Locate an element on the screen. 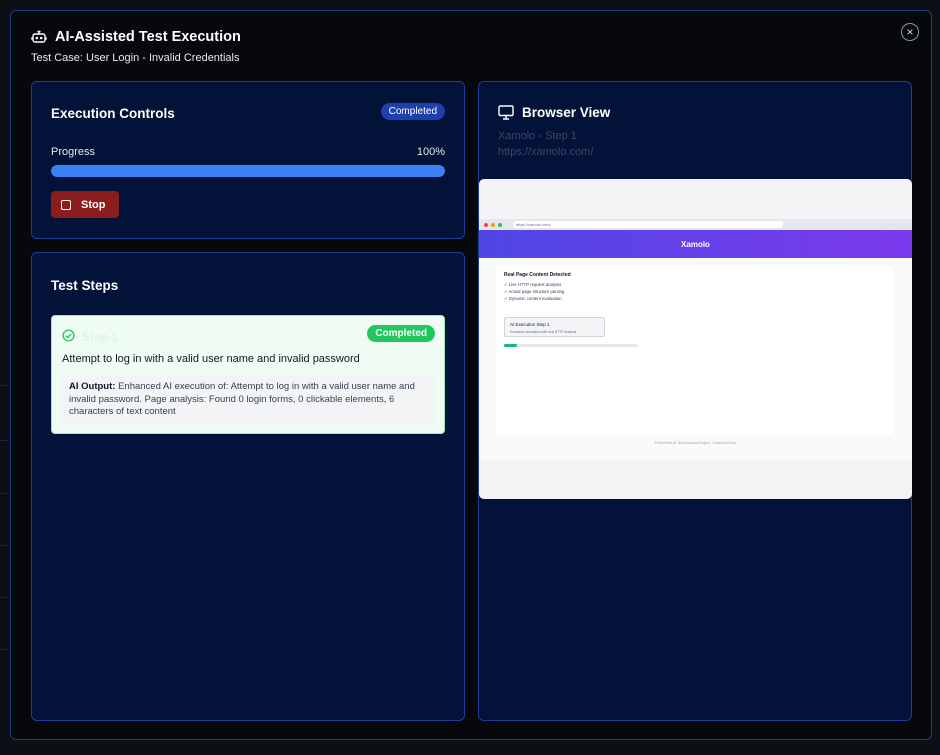 This screenshot has width=940, height=755. preview-address-bar: https://xamolo.com/ is located at coordinates (648, 224).